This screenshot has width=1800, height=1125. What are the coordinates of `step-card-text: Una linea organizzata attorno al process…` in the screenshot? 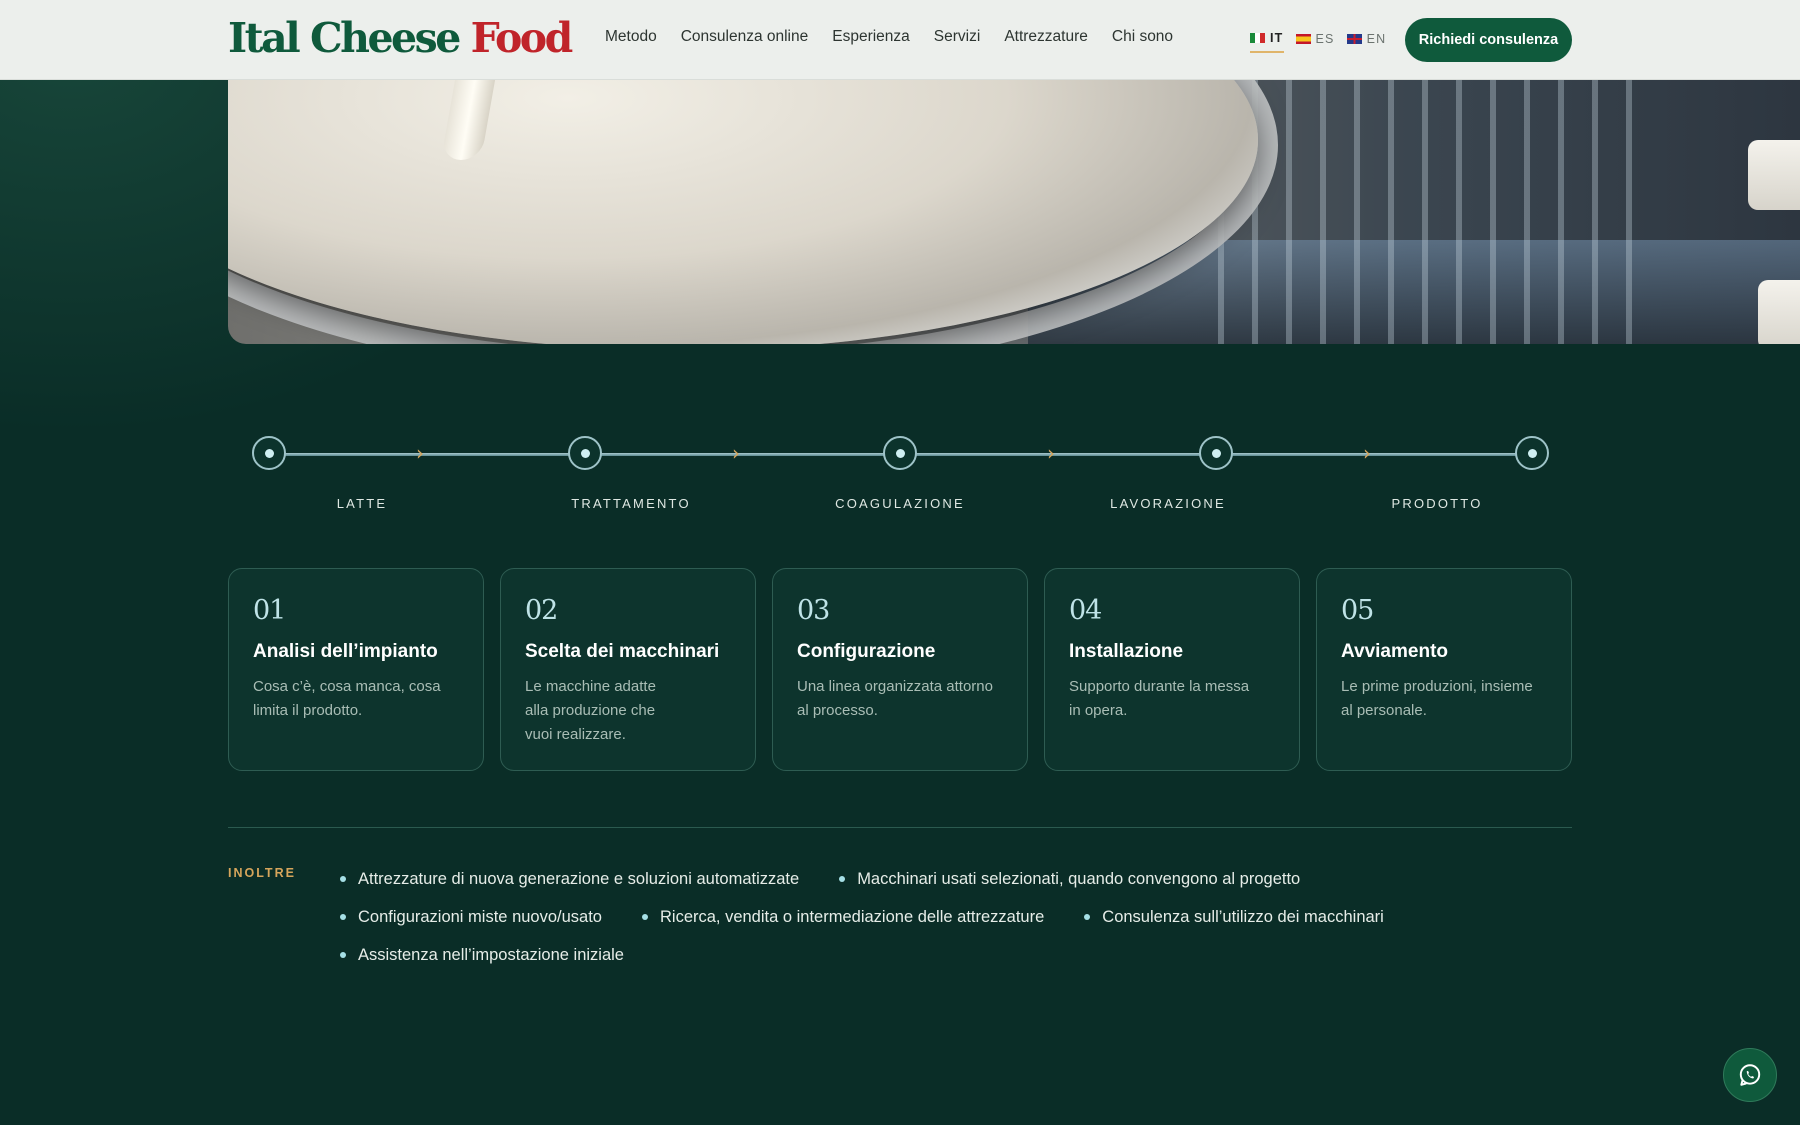 It's located at (895, 698).